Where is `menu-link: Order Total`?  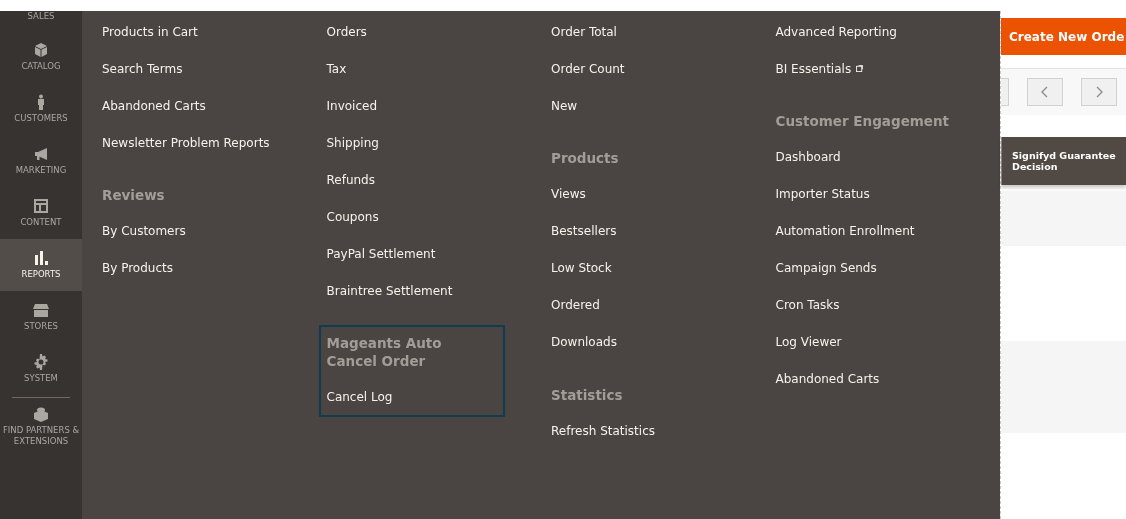
menu-link: Order Total is located at coordinates (636, 31).